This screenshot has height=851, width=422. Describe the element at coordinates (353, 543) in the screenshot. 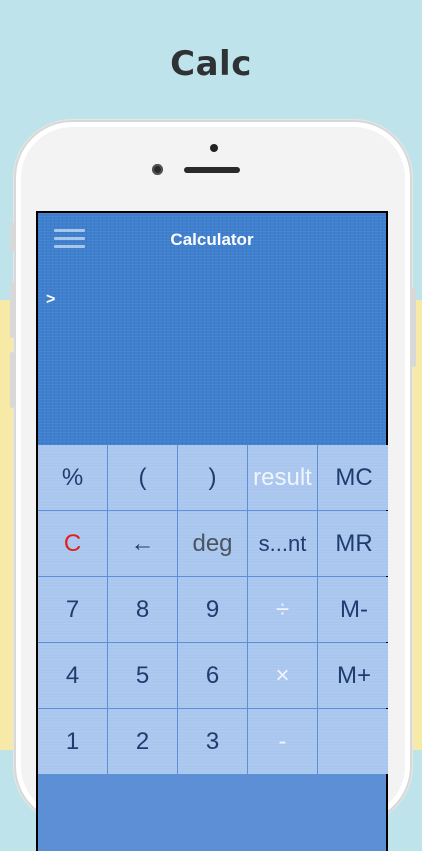

I see `key-memory-recall: MR` at that location.